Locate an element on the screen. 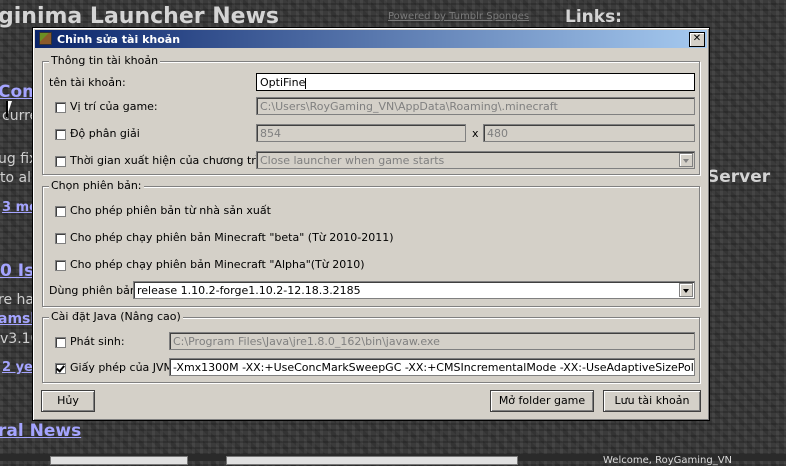  news-fragment: ral News is located at coordinates (40, 431).